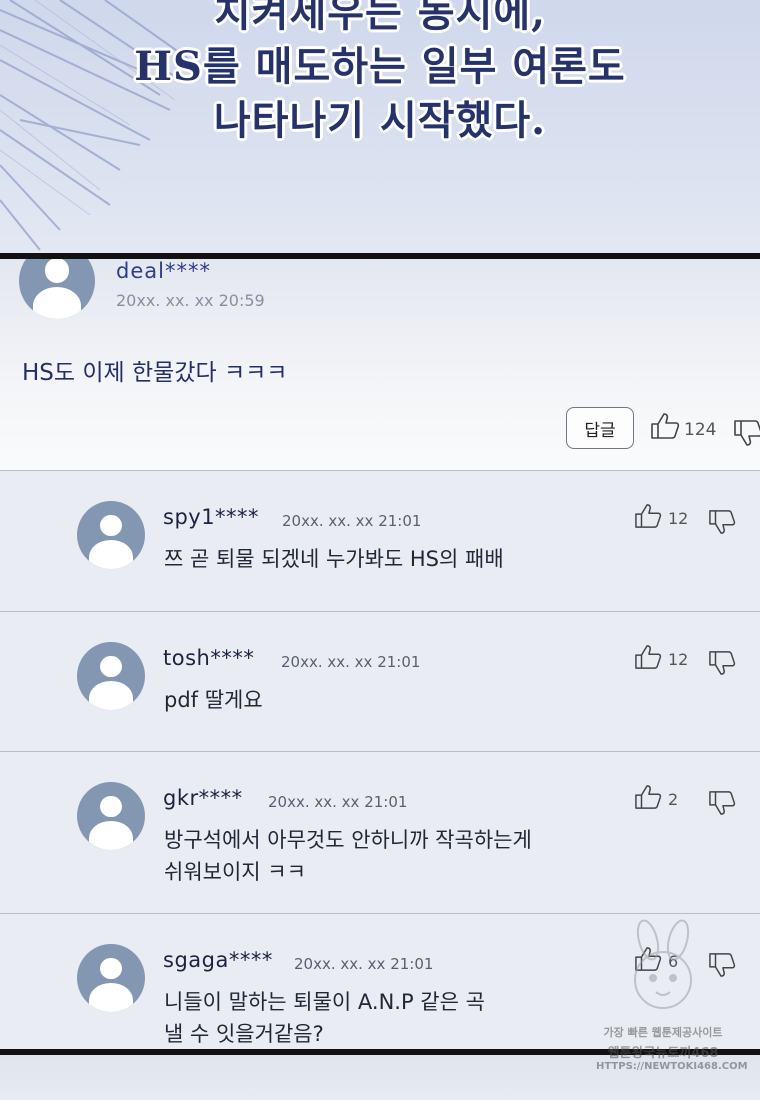  I want to click on reply-content-line: 니들이 말하는 퇴물이 A.N.P 같은 곡, so click(324, 1002).